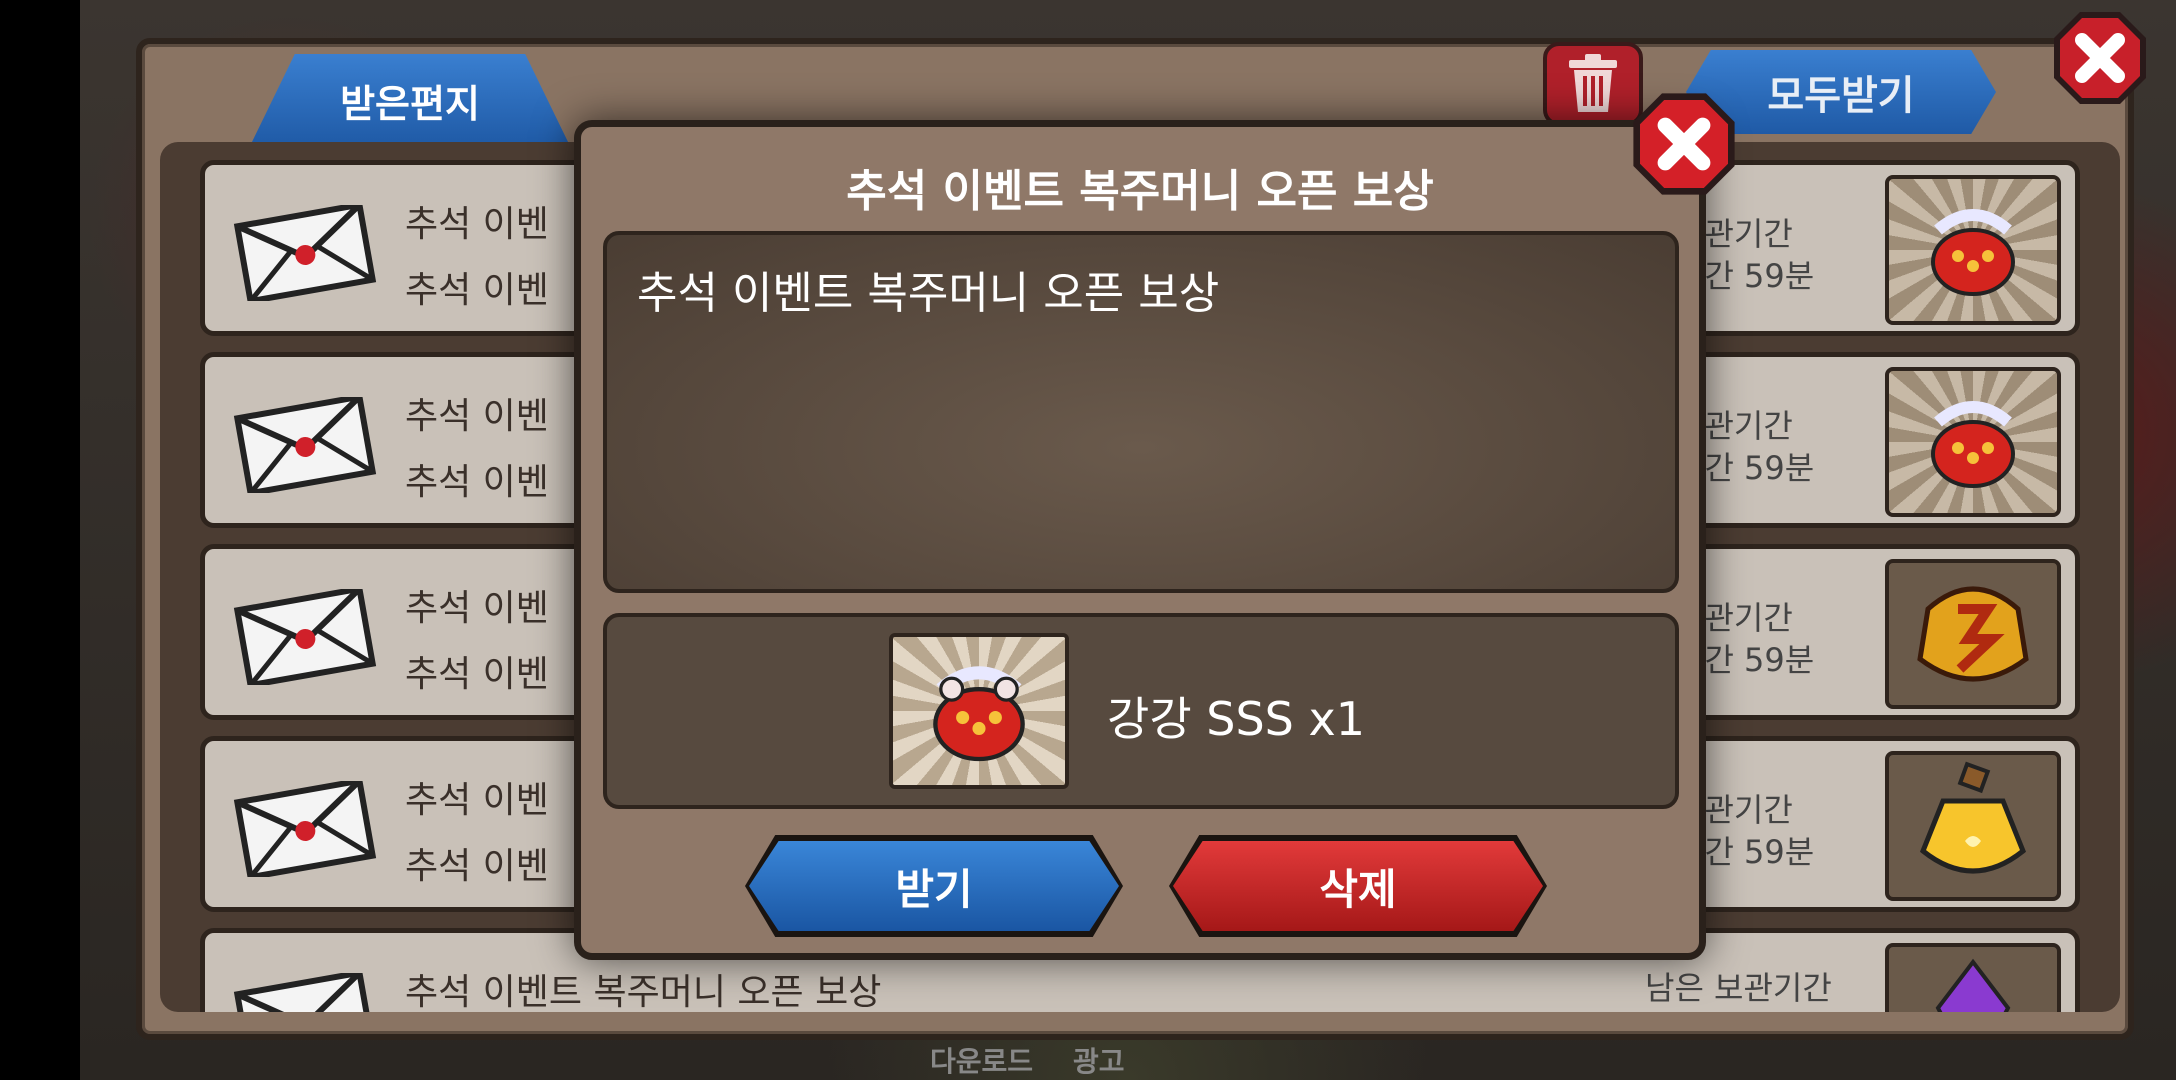  Describe the element at coordinates (1738, 988) in the screenshot. I see `mail-expiry-label: 남은 보관기간` at that location.